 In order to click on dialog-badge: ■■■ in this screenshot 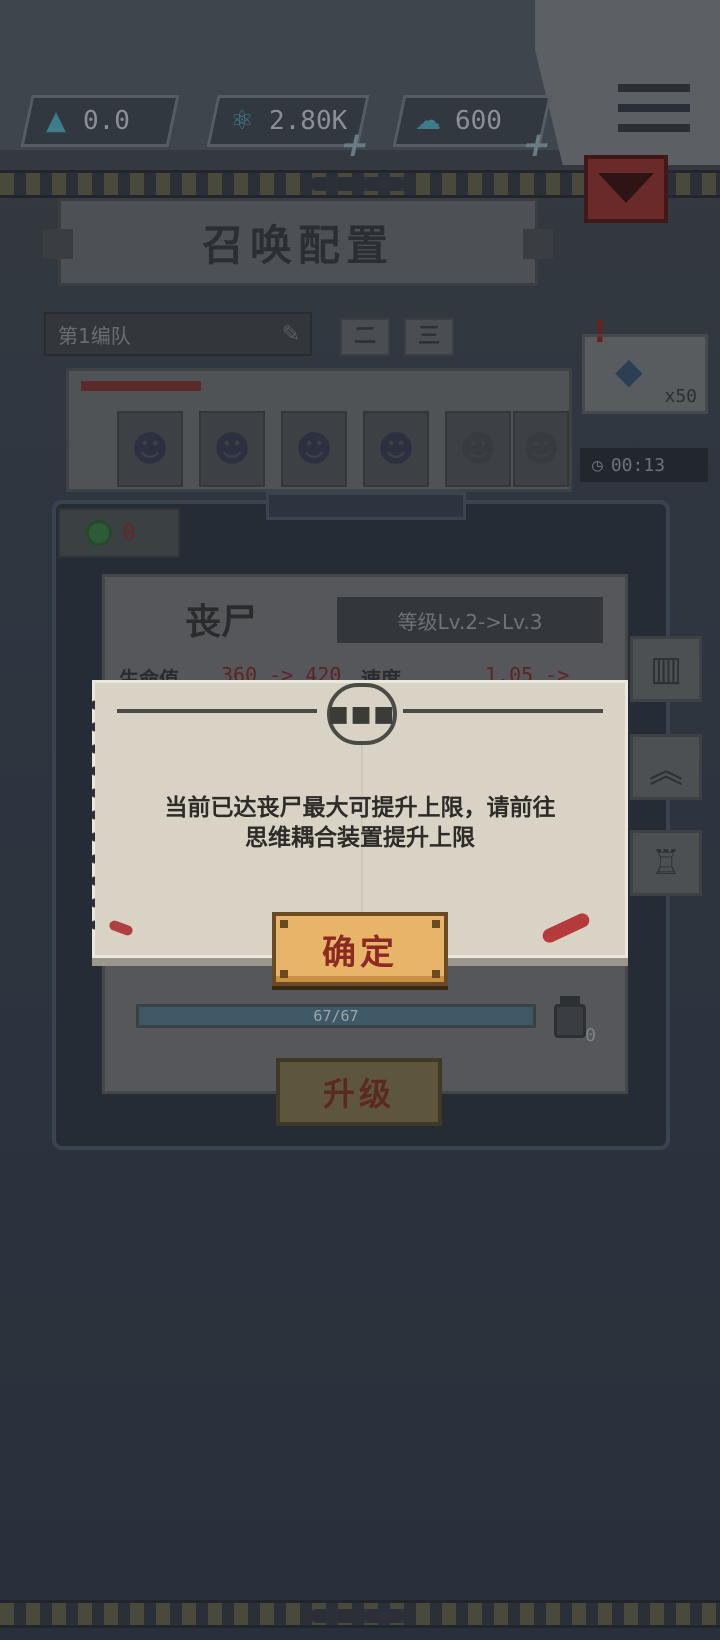, I will do `click(362, 714)`.